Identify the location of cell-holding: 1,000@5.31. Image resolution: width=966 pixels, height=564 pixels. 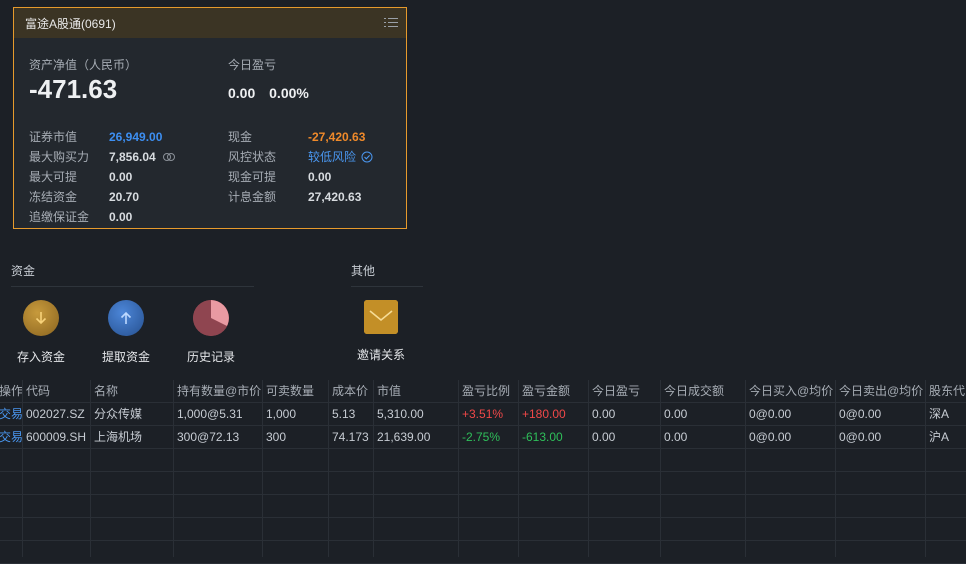
(210, 414).